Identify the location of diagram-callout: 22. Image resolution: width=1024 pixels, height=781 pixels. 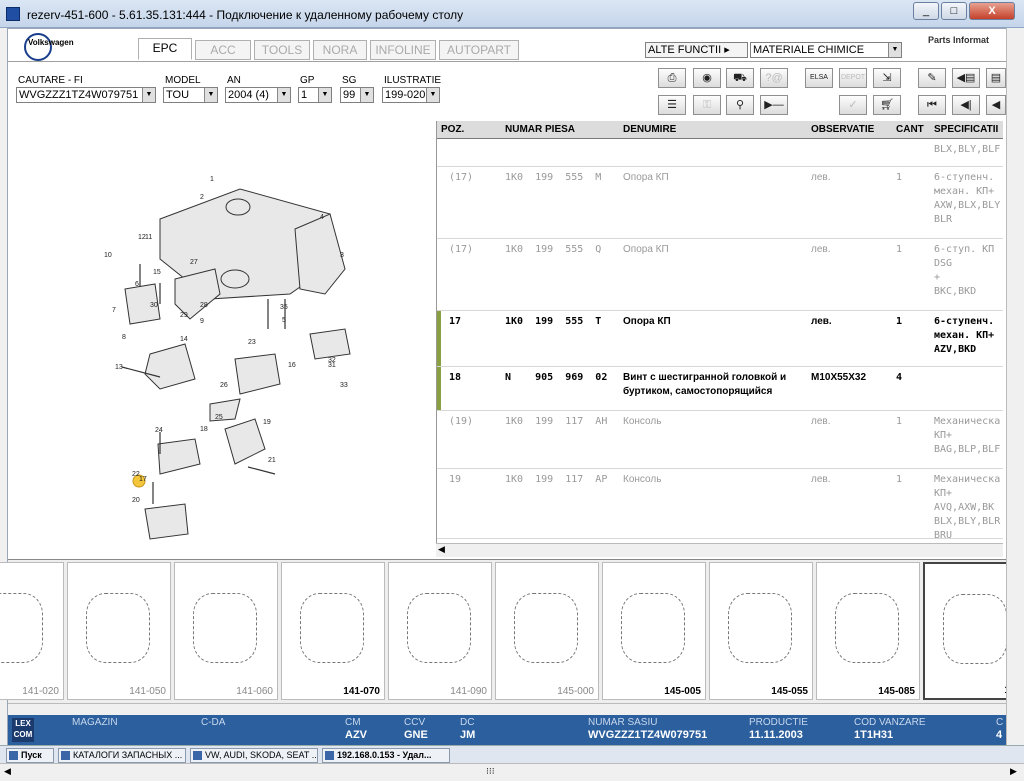
(136, 474).